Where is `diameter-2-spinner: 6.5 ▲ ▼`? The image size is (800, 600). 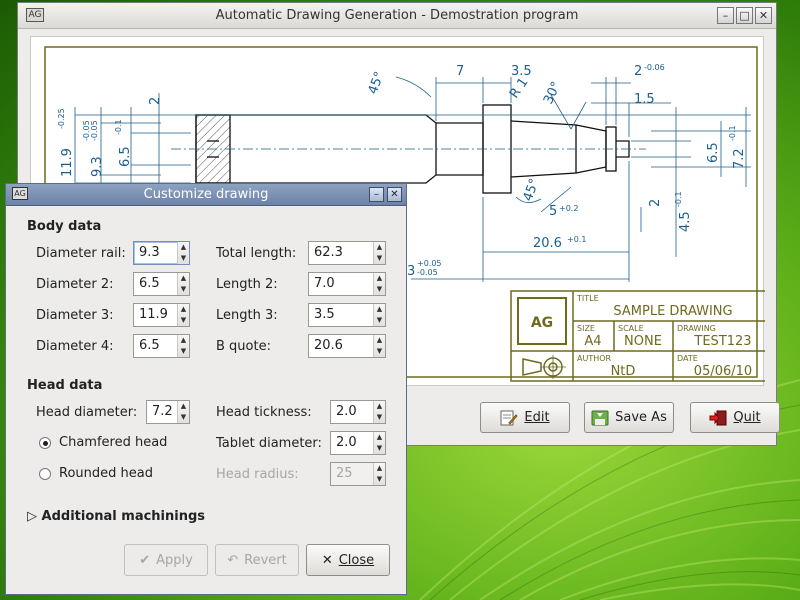
diameter-2-spinner: 6.5 ▲ ▼ is located at coordinates (161, 284).